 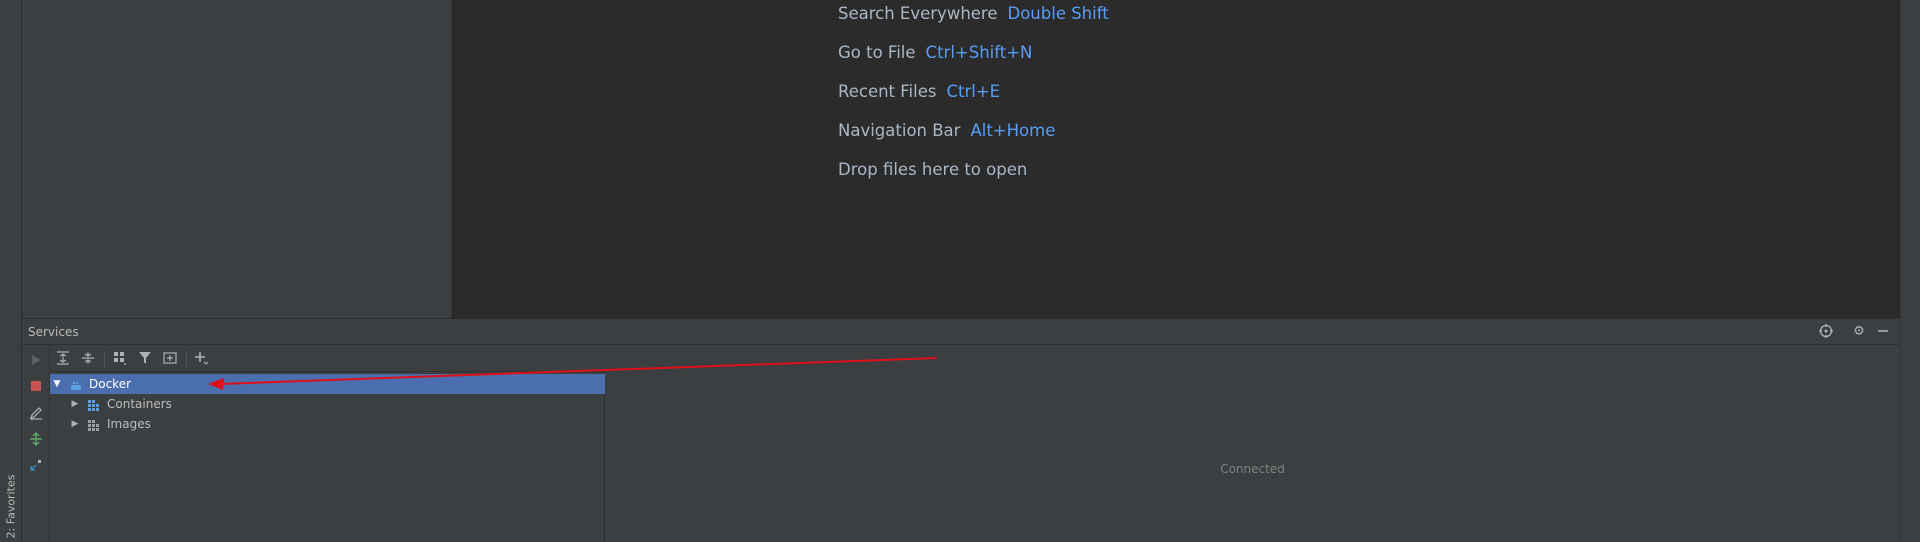 I want to click on services-title: Services, so click(x=53, y=332).